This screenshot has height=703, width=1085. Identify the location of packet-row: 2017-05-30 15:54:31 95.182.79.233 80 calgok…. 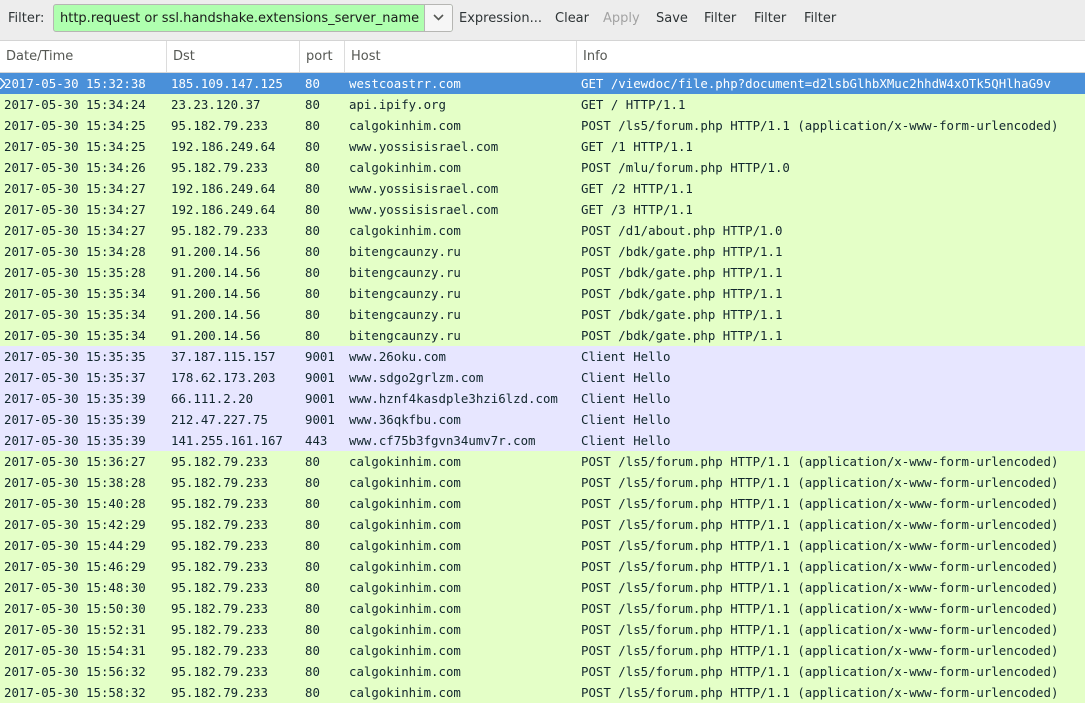
(542, 650).